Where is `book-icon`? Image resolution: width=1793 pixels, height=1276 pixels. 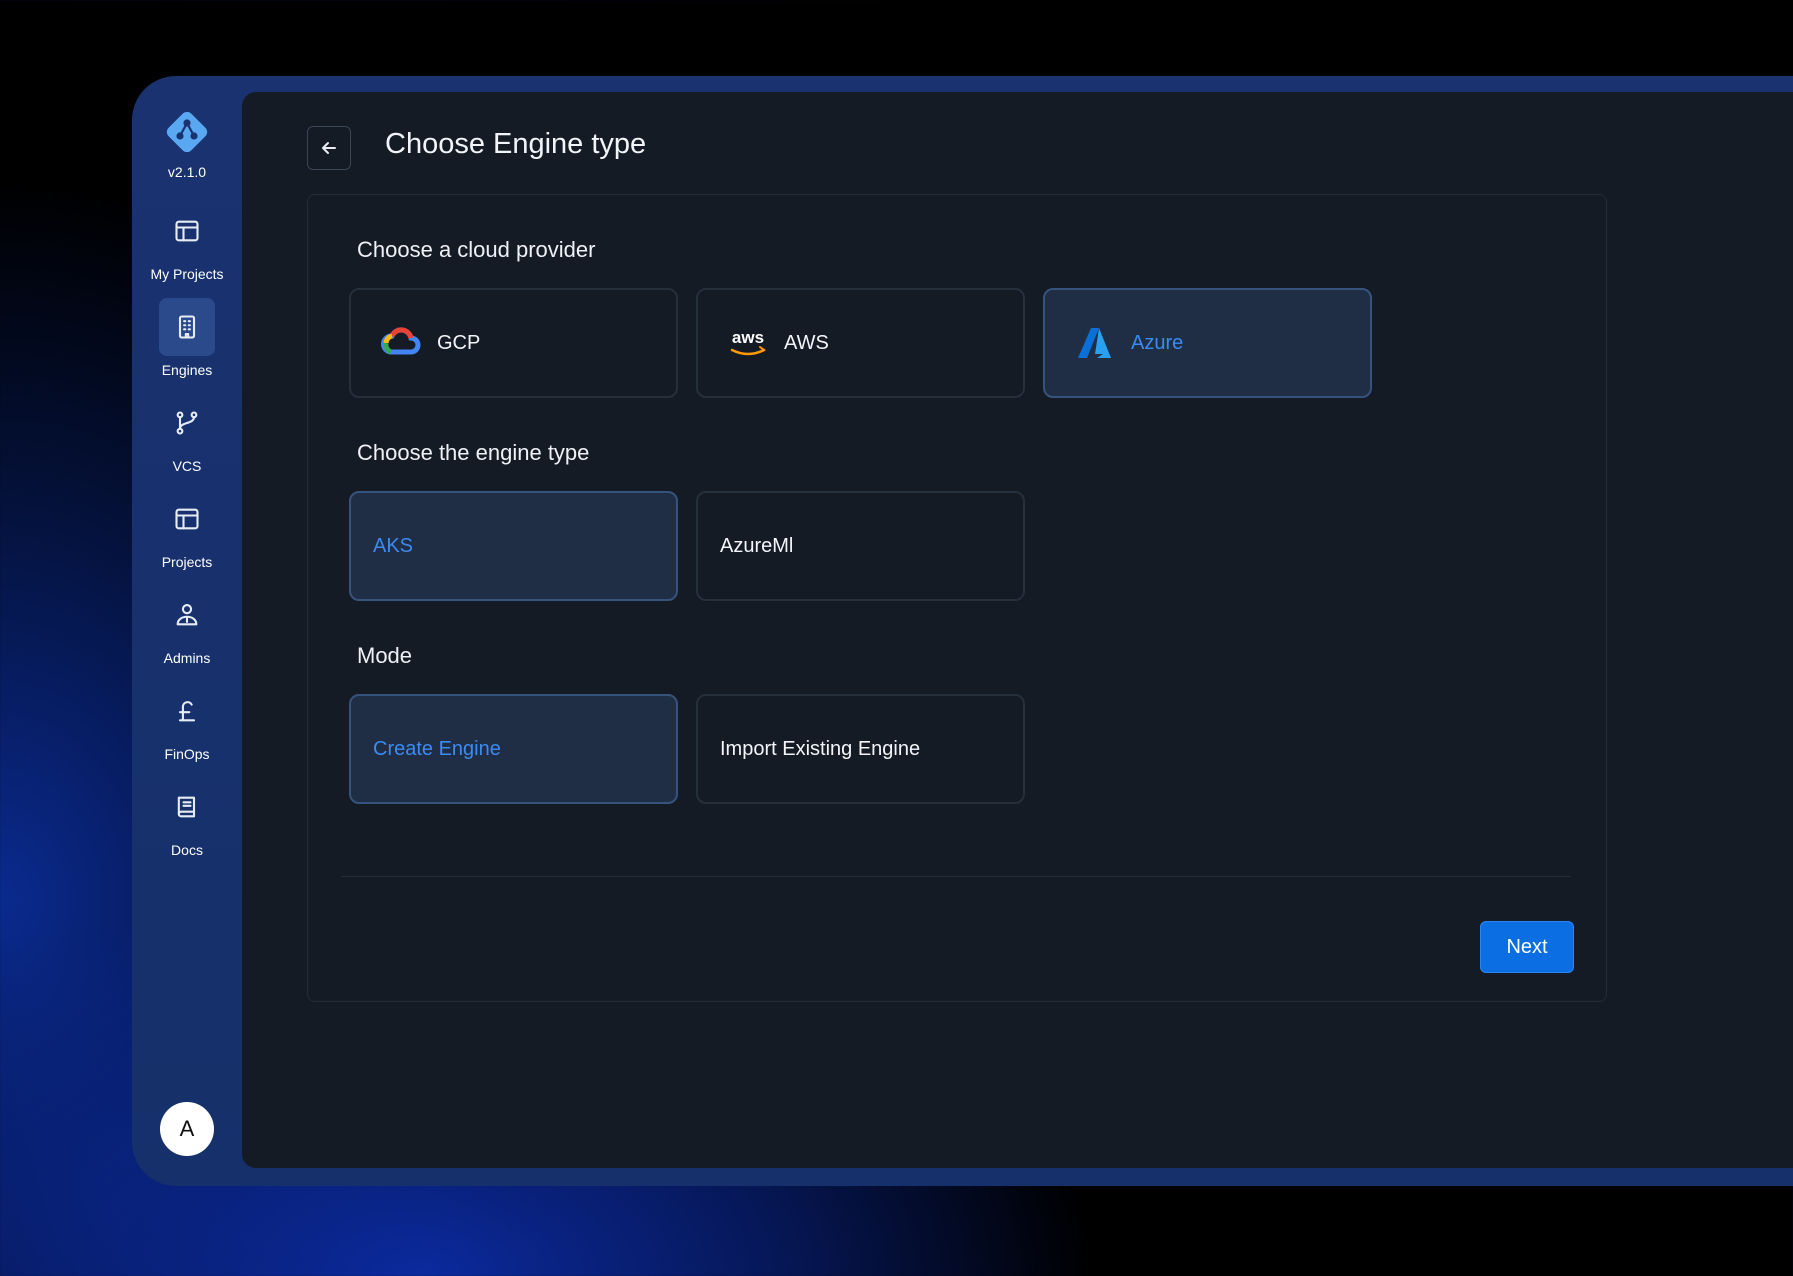 book-icon is located at coordinates (187, 807).